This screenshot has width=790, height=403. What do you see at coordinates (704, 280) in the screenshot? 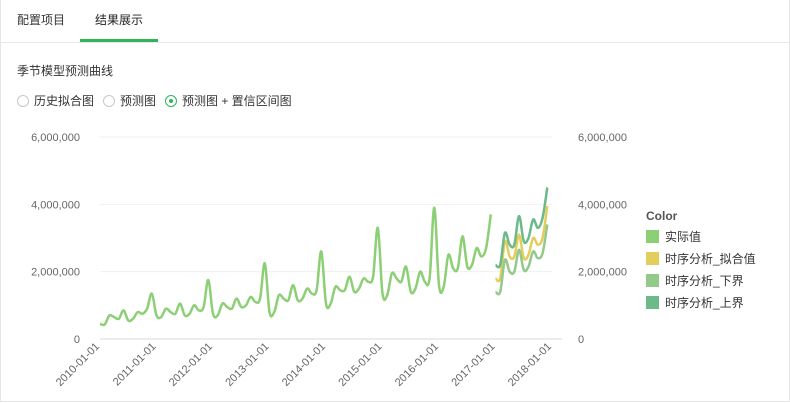
I see `legend-label: 时序分析_下界` at bounding box center [704, 280].